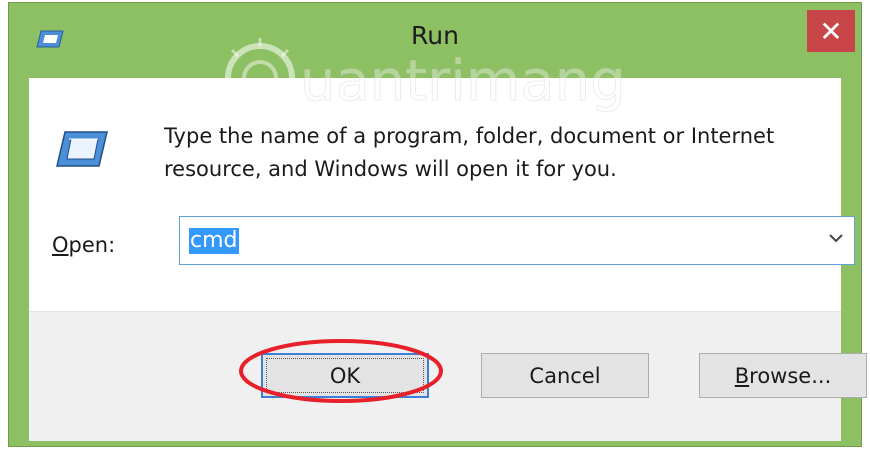  I want to click on browse-mnemonic: B, so click(742, 375).